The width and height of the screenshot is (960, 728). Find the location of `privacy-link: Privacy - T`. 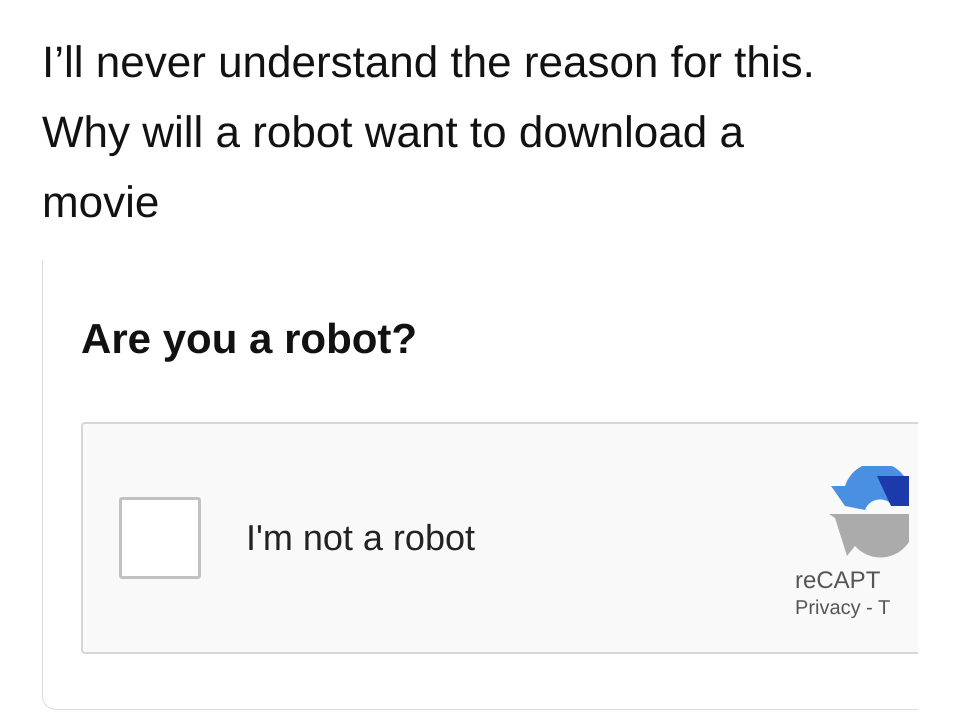

privacy-link: Privacy - T is located at coordinates (842, 608).